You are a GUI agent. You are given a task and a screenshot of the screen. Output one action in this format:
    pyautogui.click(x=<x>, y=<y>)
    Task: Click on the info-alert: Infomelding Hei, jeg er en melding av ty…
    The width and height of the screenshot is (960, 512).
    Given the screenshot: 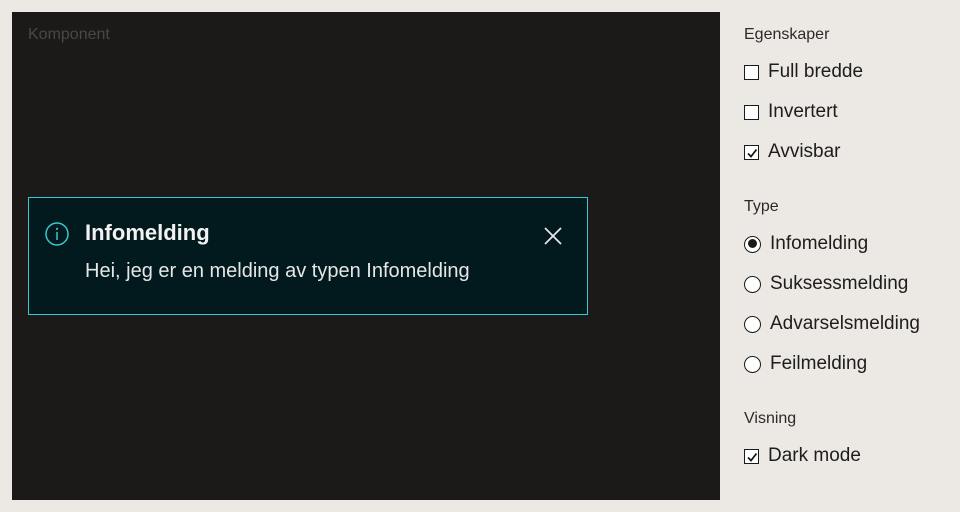 What is the action you would take?
    pyautogui.click(x=308, y=256)
    